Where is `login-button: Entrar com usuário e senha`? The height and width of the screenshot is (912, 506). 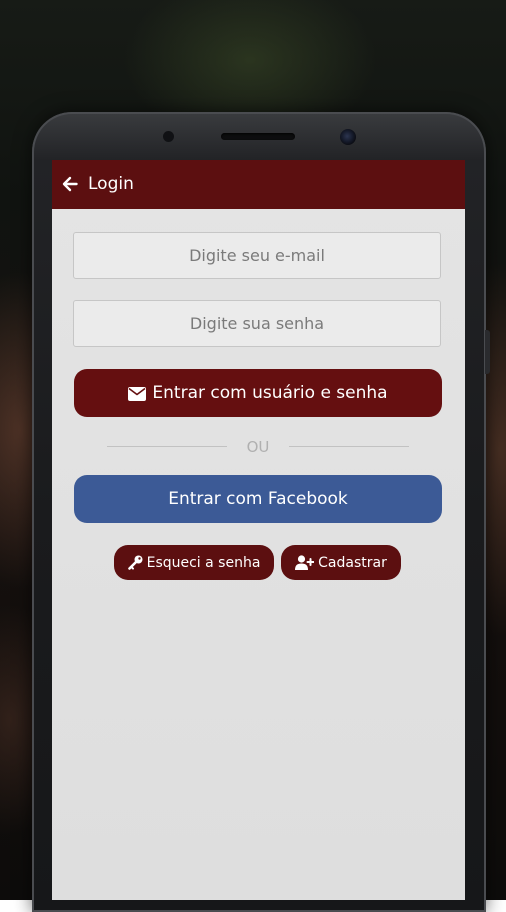
login-button: Entrar com usuário e senha is located at coordinates (258, 393).